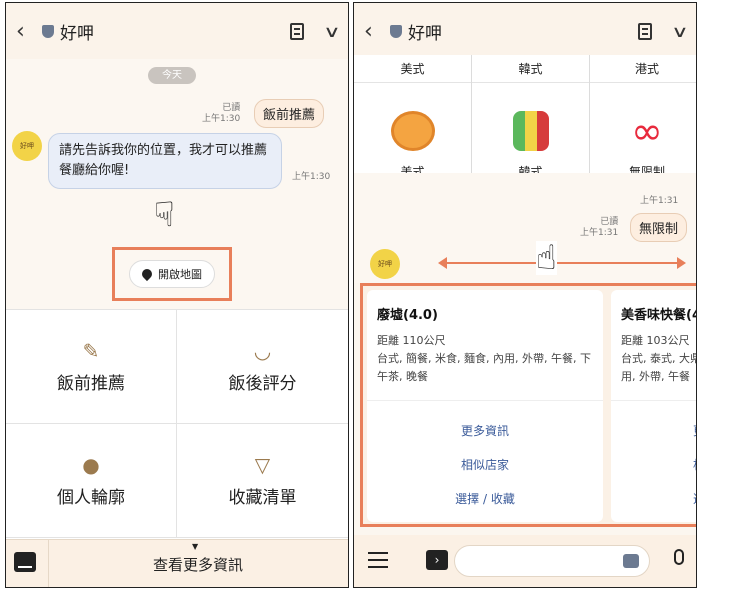 This screenshot has height=592, width=736. Describe the element at coordinates (599, 227) in the screenshot. I see `read-receipt: 已讀 上午1:31` at that location.